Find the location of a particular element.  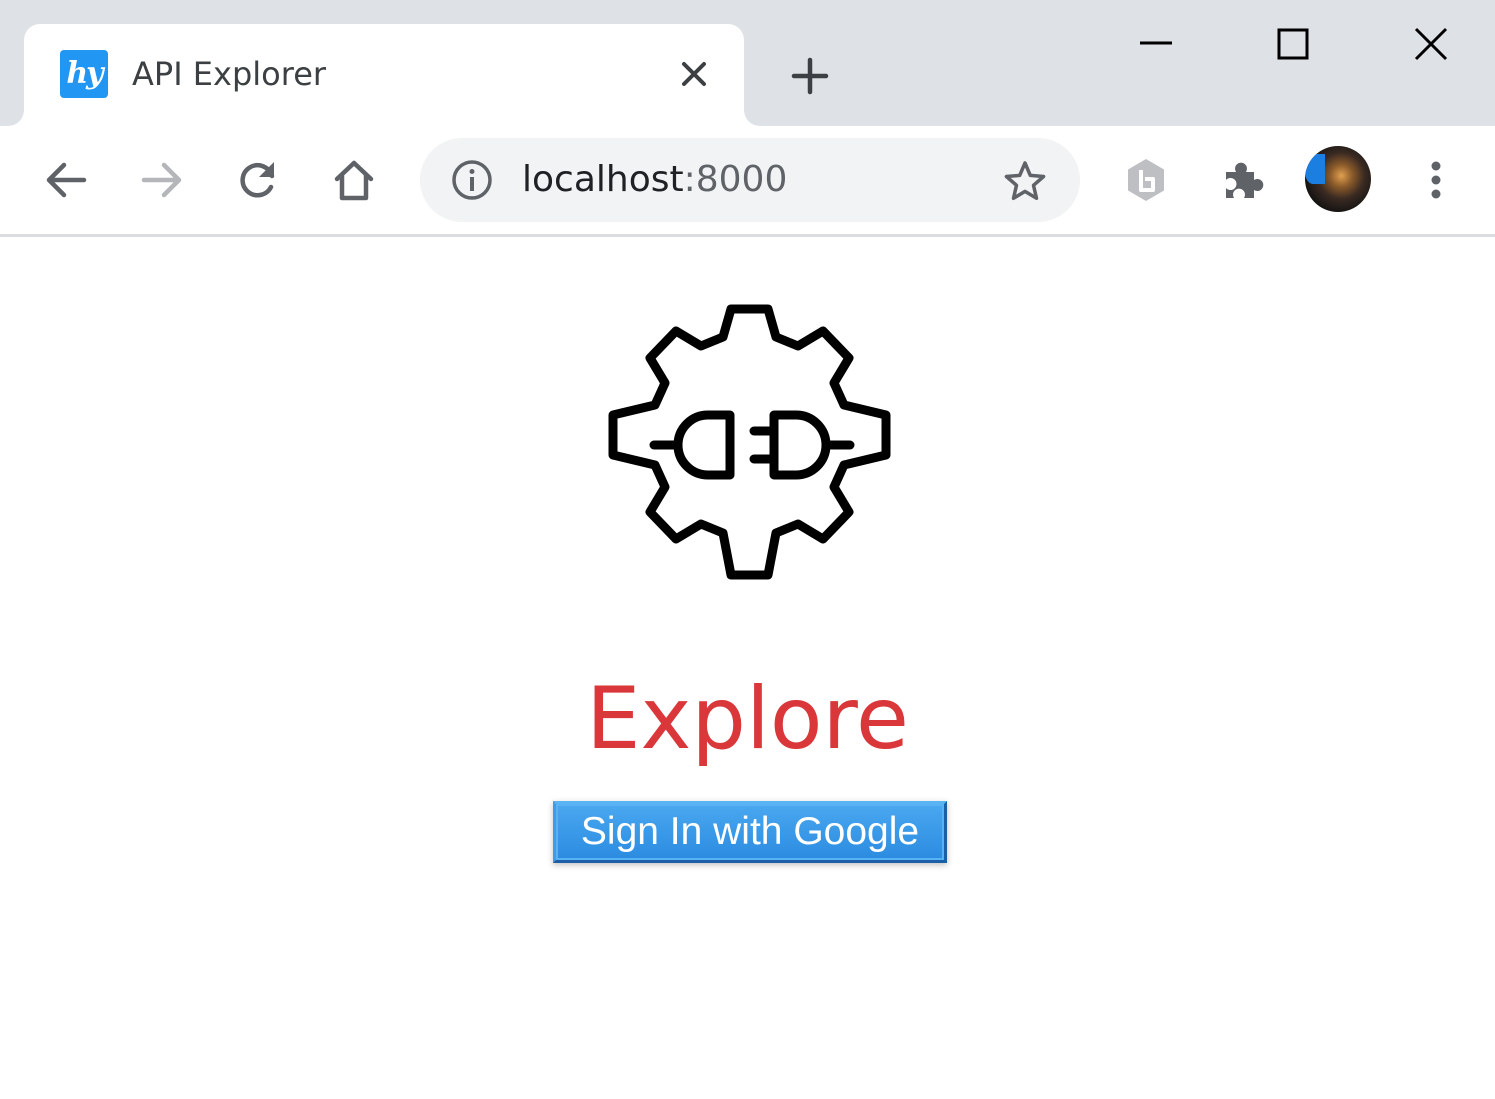

url-text: localhost:8000 is located at coordinates (654, 180).